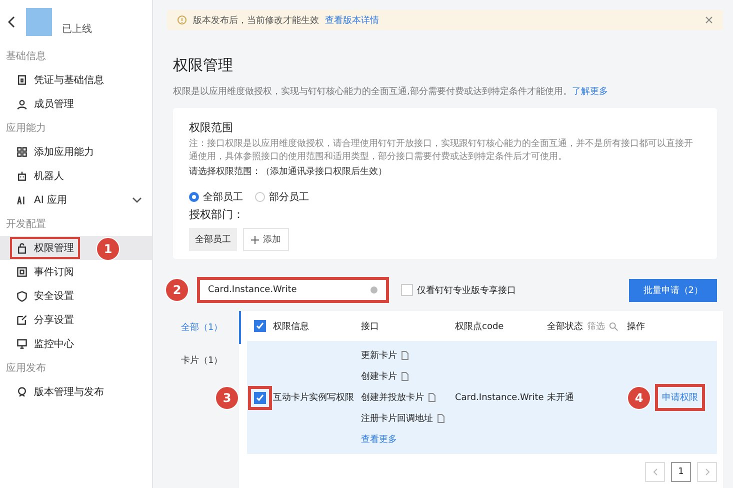  Describe the element at coordinates (352, 20) in the screenshot. I see `version-details-link: 查看版本详情` at that location.